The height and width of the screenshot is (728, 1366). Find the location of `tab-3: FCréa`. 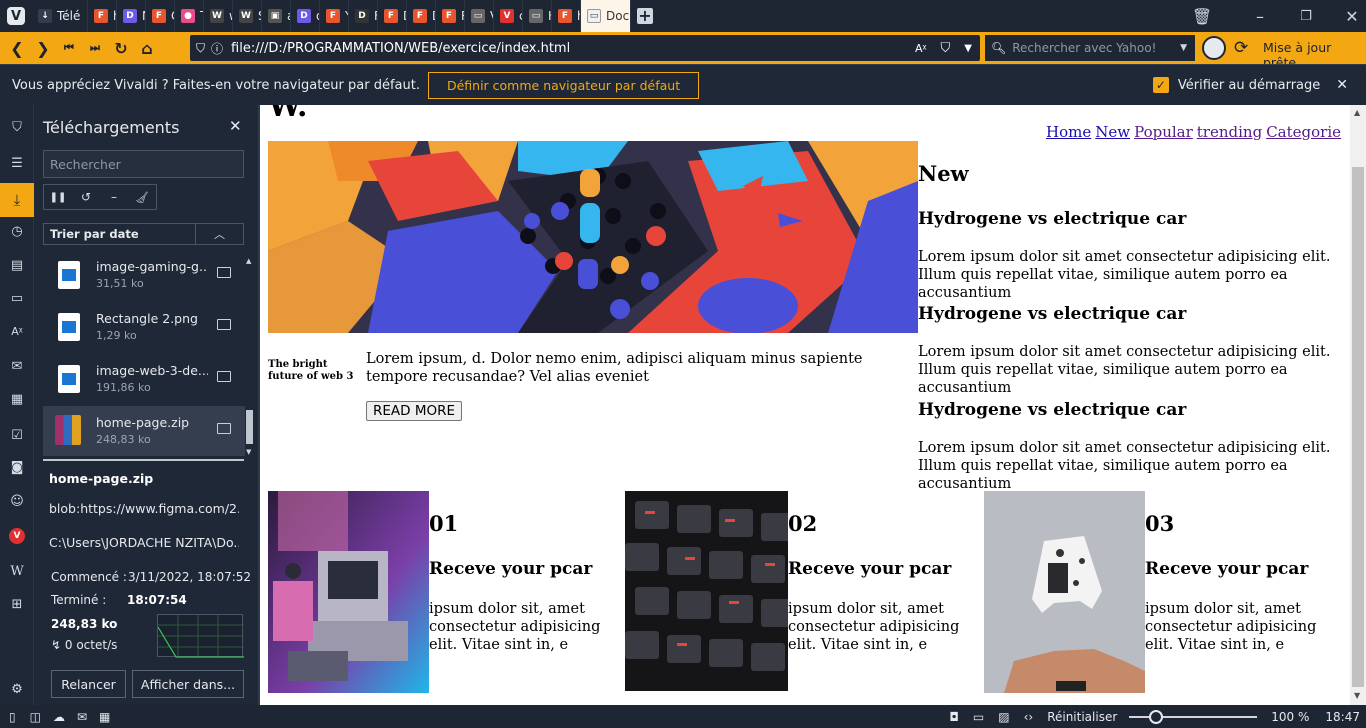

tab-3: FCréa is located at coordinates (160, 16).